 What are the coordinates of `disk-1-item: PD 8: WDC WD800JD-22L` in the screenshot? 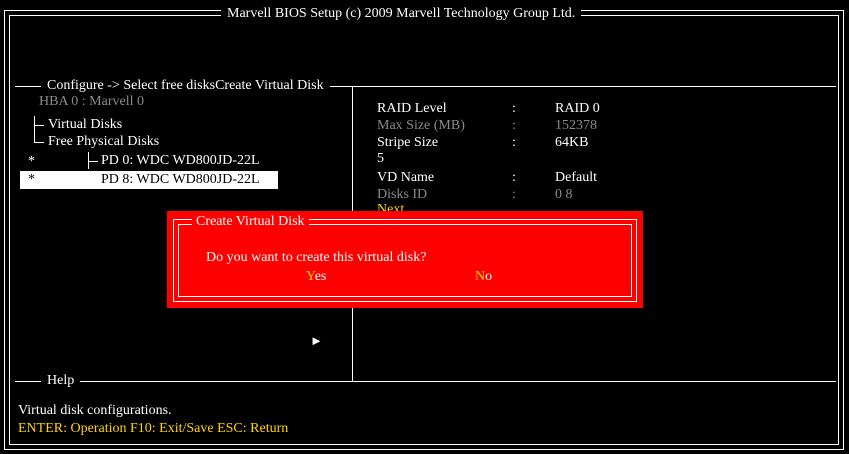 It's located at (180, 179).